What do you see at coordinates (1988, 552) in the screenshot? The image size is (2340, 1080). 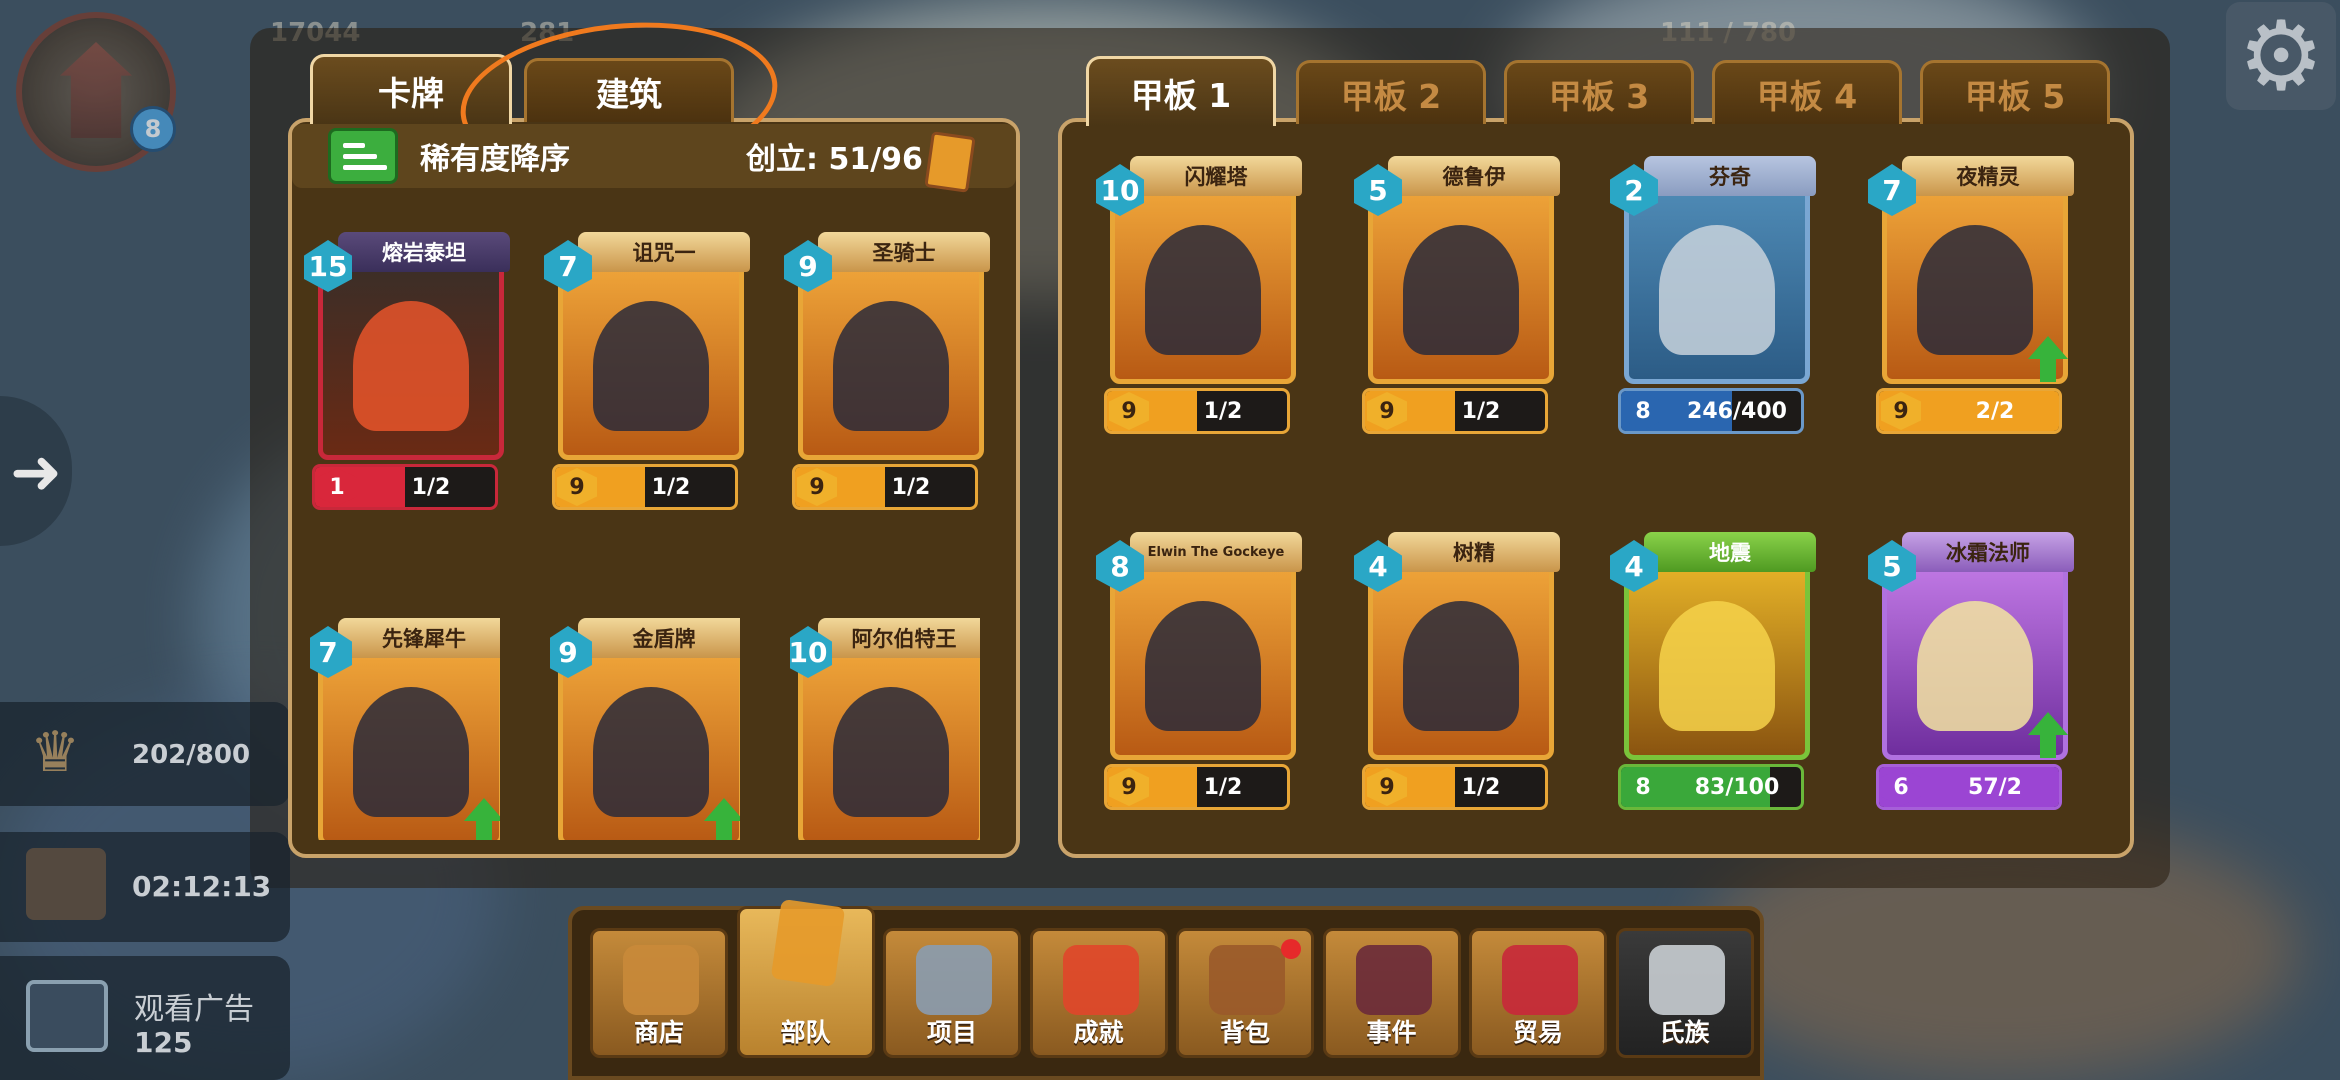 I see `card-name: 冰霜法师` at bounding box center [1988, 552].